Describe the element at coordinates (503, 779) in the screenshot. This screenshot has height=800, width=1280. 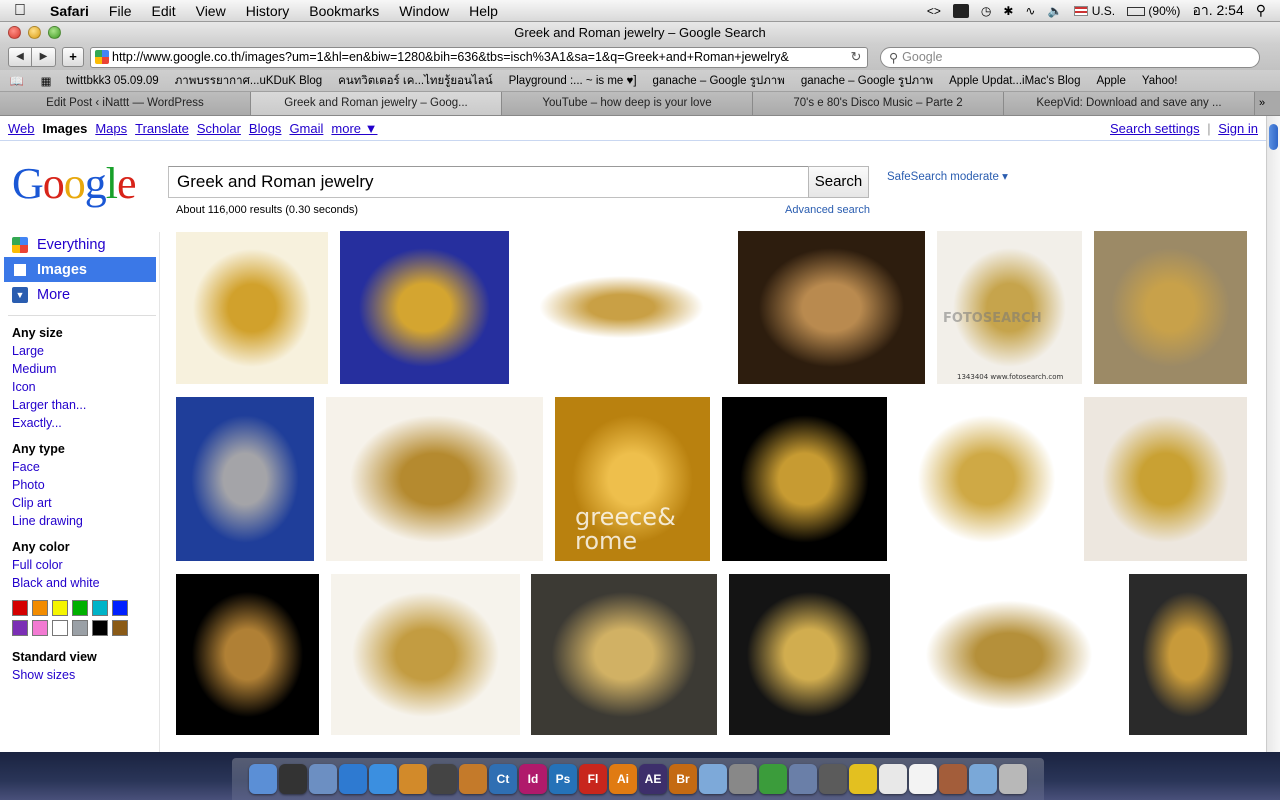
I see `contribute-icon: Ct` at that location.